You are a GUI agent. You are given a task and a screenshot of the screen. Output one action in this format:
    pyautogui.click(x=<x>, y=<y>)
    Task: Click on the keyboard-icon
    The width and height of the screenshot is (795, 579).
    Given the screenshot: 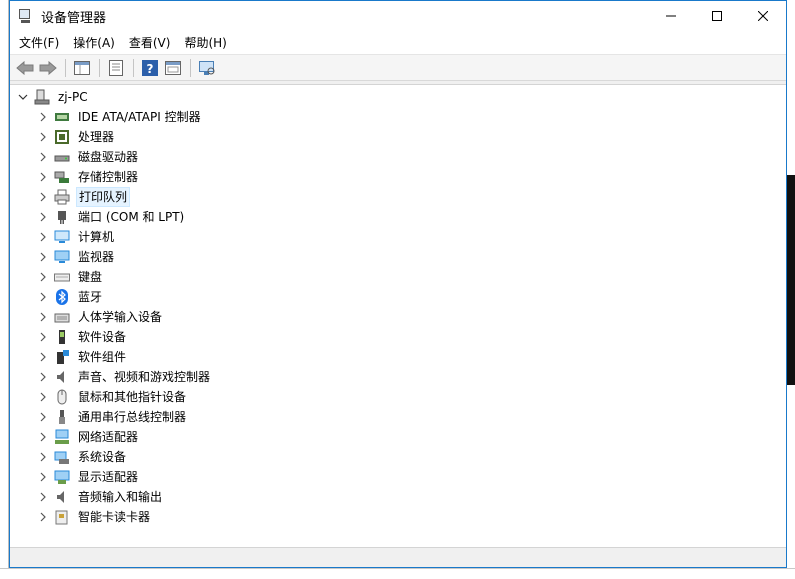 What is the action you would take?
    pyautogui.click(x=62, y=277)
    